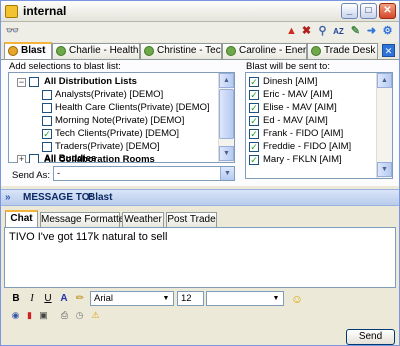  I want to click on tree-scrollbar: ▲ ▼, so click(226, 117).